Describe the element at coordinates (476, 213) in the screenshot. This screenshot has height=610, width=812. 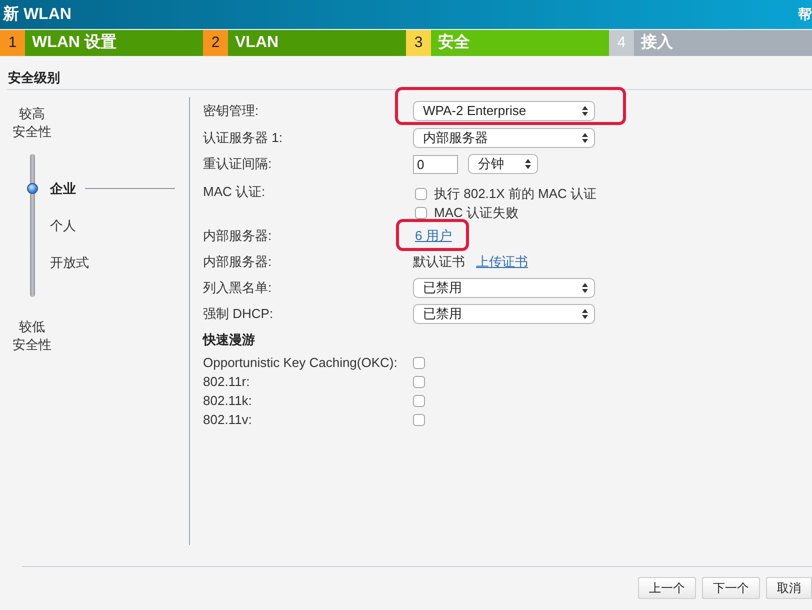
I see `checkbox-label: MAC 认证失败` at that location.